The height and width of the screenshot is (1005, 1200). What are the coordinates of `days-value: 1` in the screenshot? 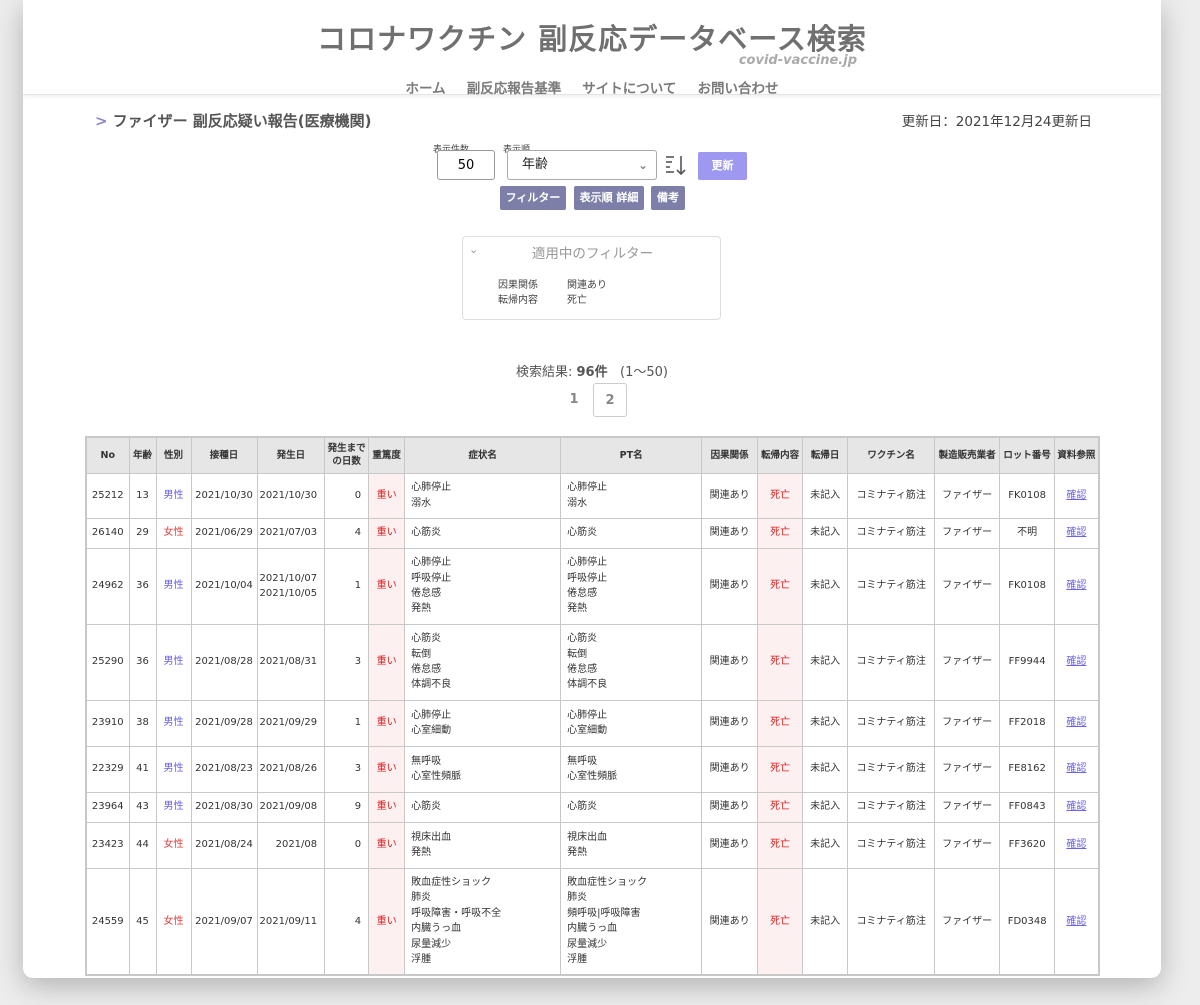 It's located at (358, 586).